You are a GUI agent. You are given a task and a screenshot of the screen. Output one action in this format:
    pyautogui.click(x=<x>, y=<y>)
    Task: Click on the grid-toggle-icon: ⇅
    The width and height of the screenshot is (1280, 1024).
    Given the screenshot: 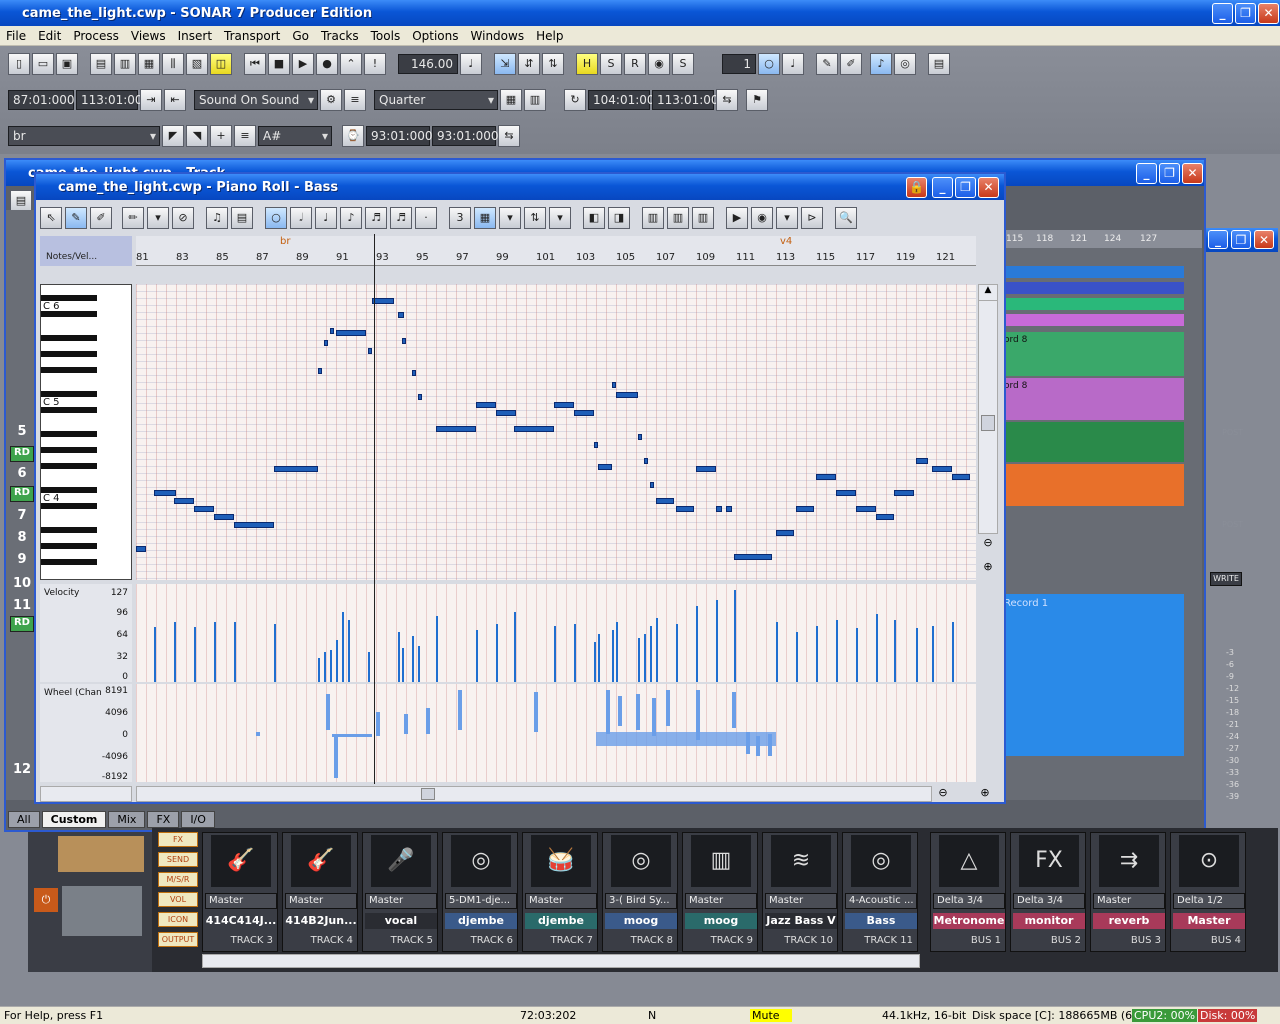 What is the action you would take?
    pyautogui.click(x=553, y=64)
    